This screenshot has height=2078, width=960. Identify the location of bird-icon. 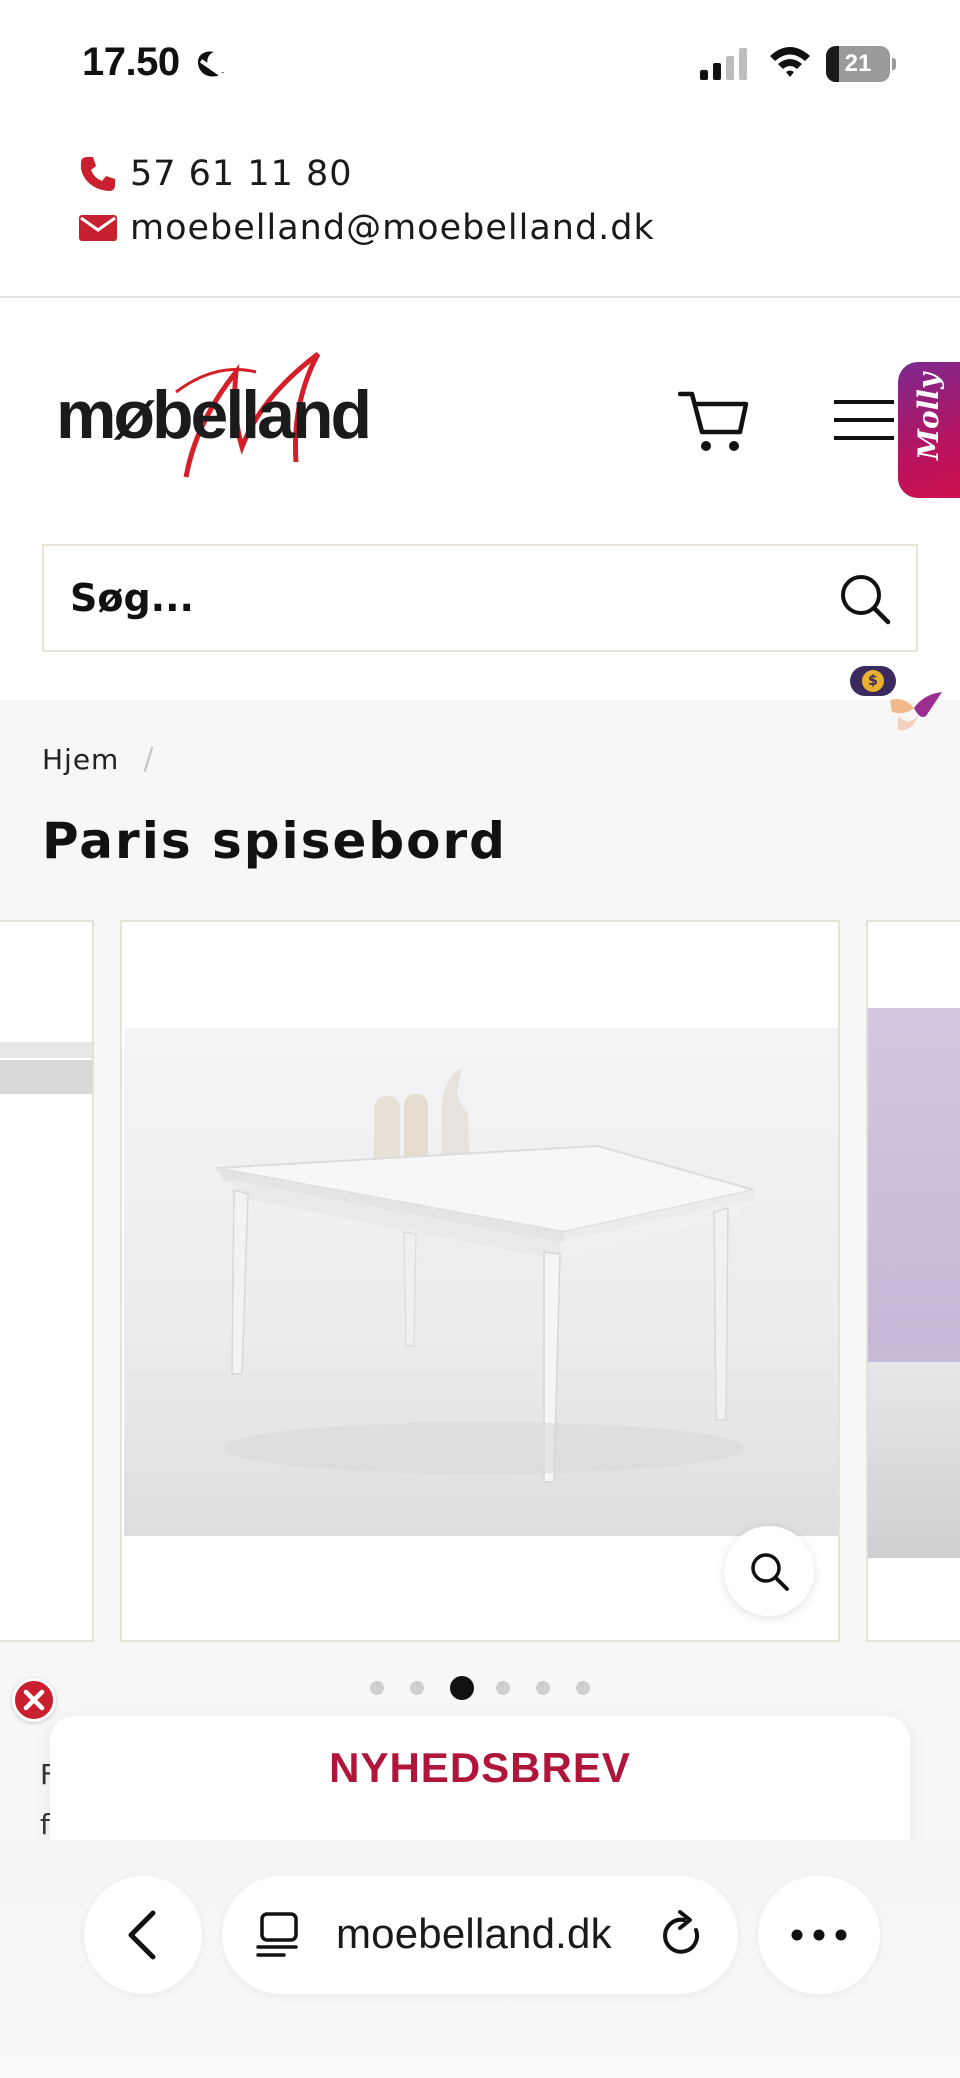
(914, 714).